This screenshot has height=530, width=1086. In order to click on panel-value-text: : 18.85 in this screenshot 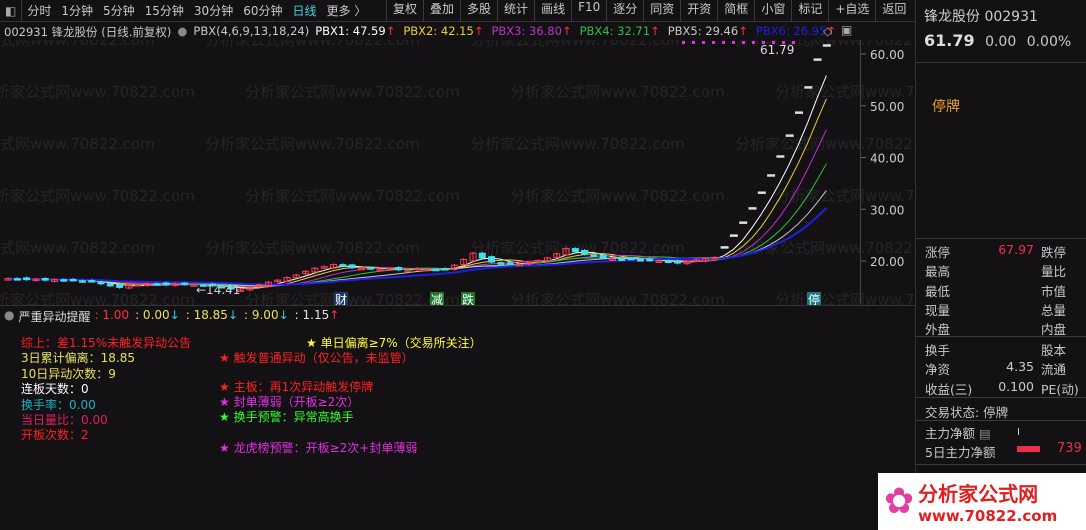, I will do `click(206, 315)`.